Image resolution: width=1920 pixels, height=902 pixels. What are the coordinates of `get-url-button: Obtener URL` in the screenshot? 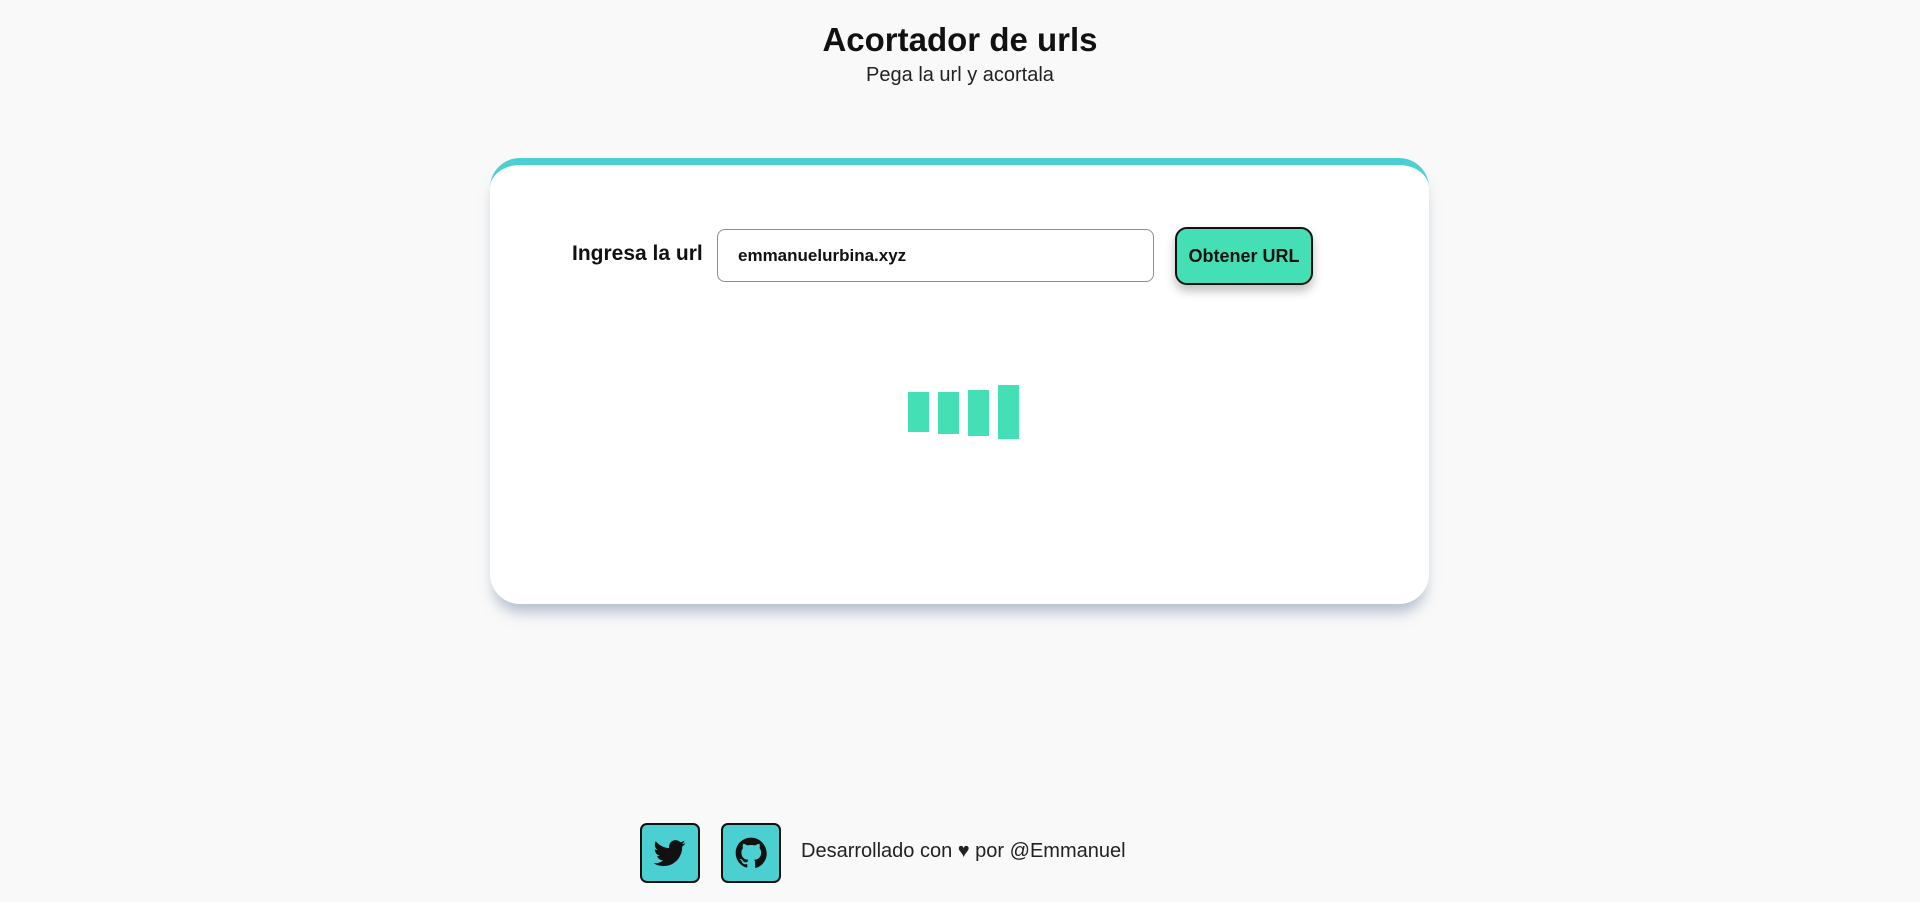 It's located at (1244, 256).